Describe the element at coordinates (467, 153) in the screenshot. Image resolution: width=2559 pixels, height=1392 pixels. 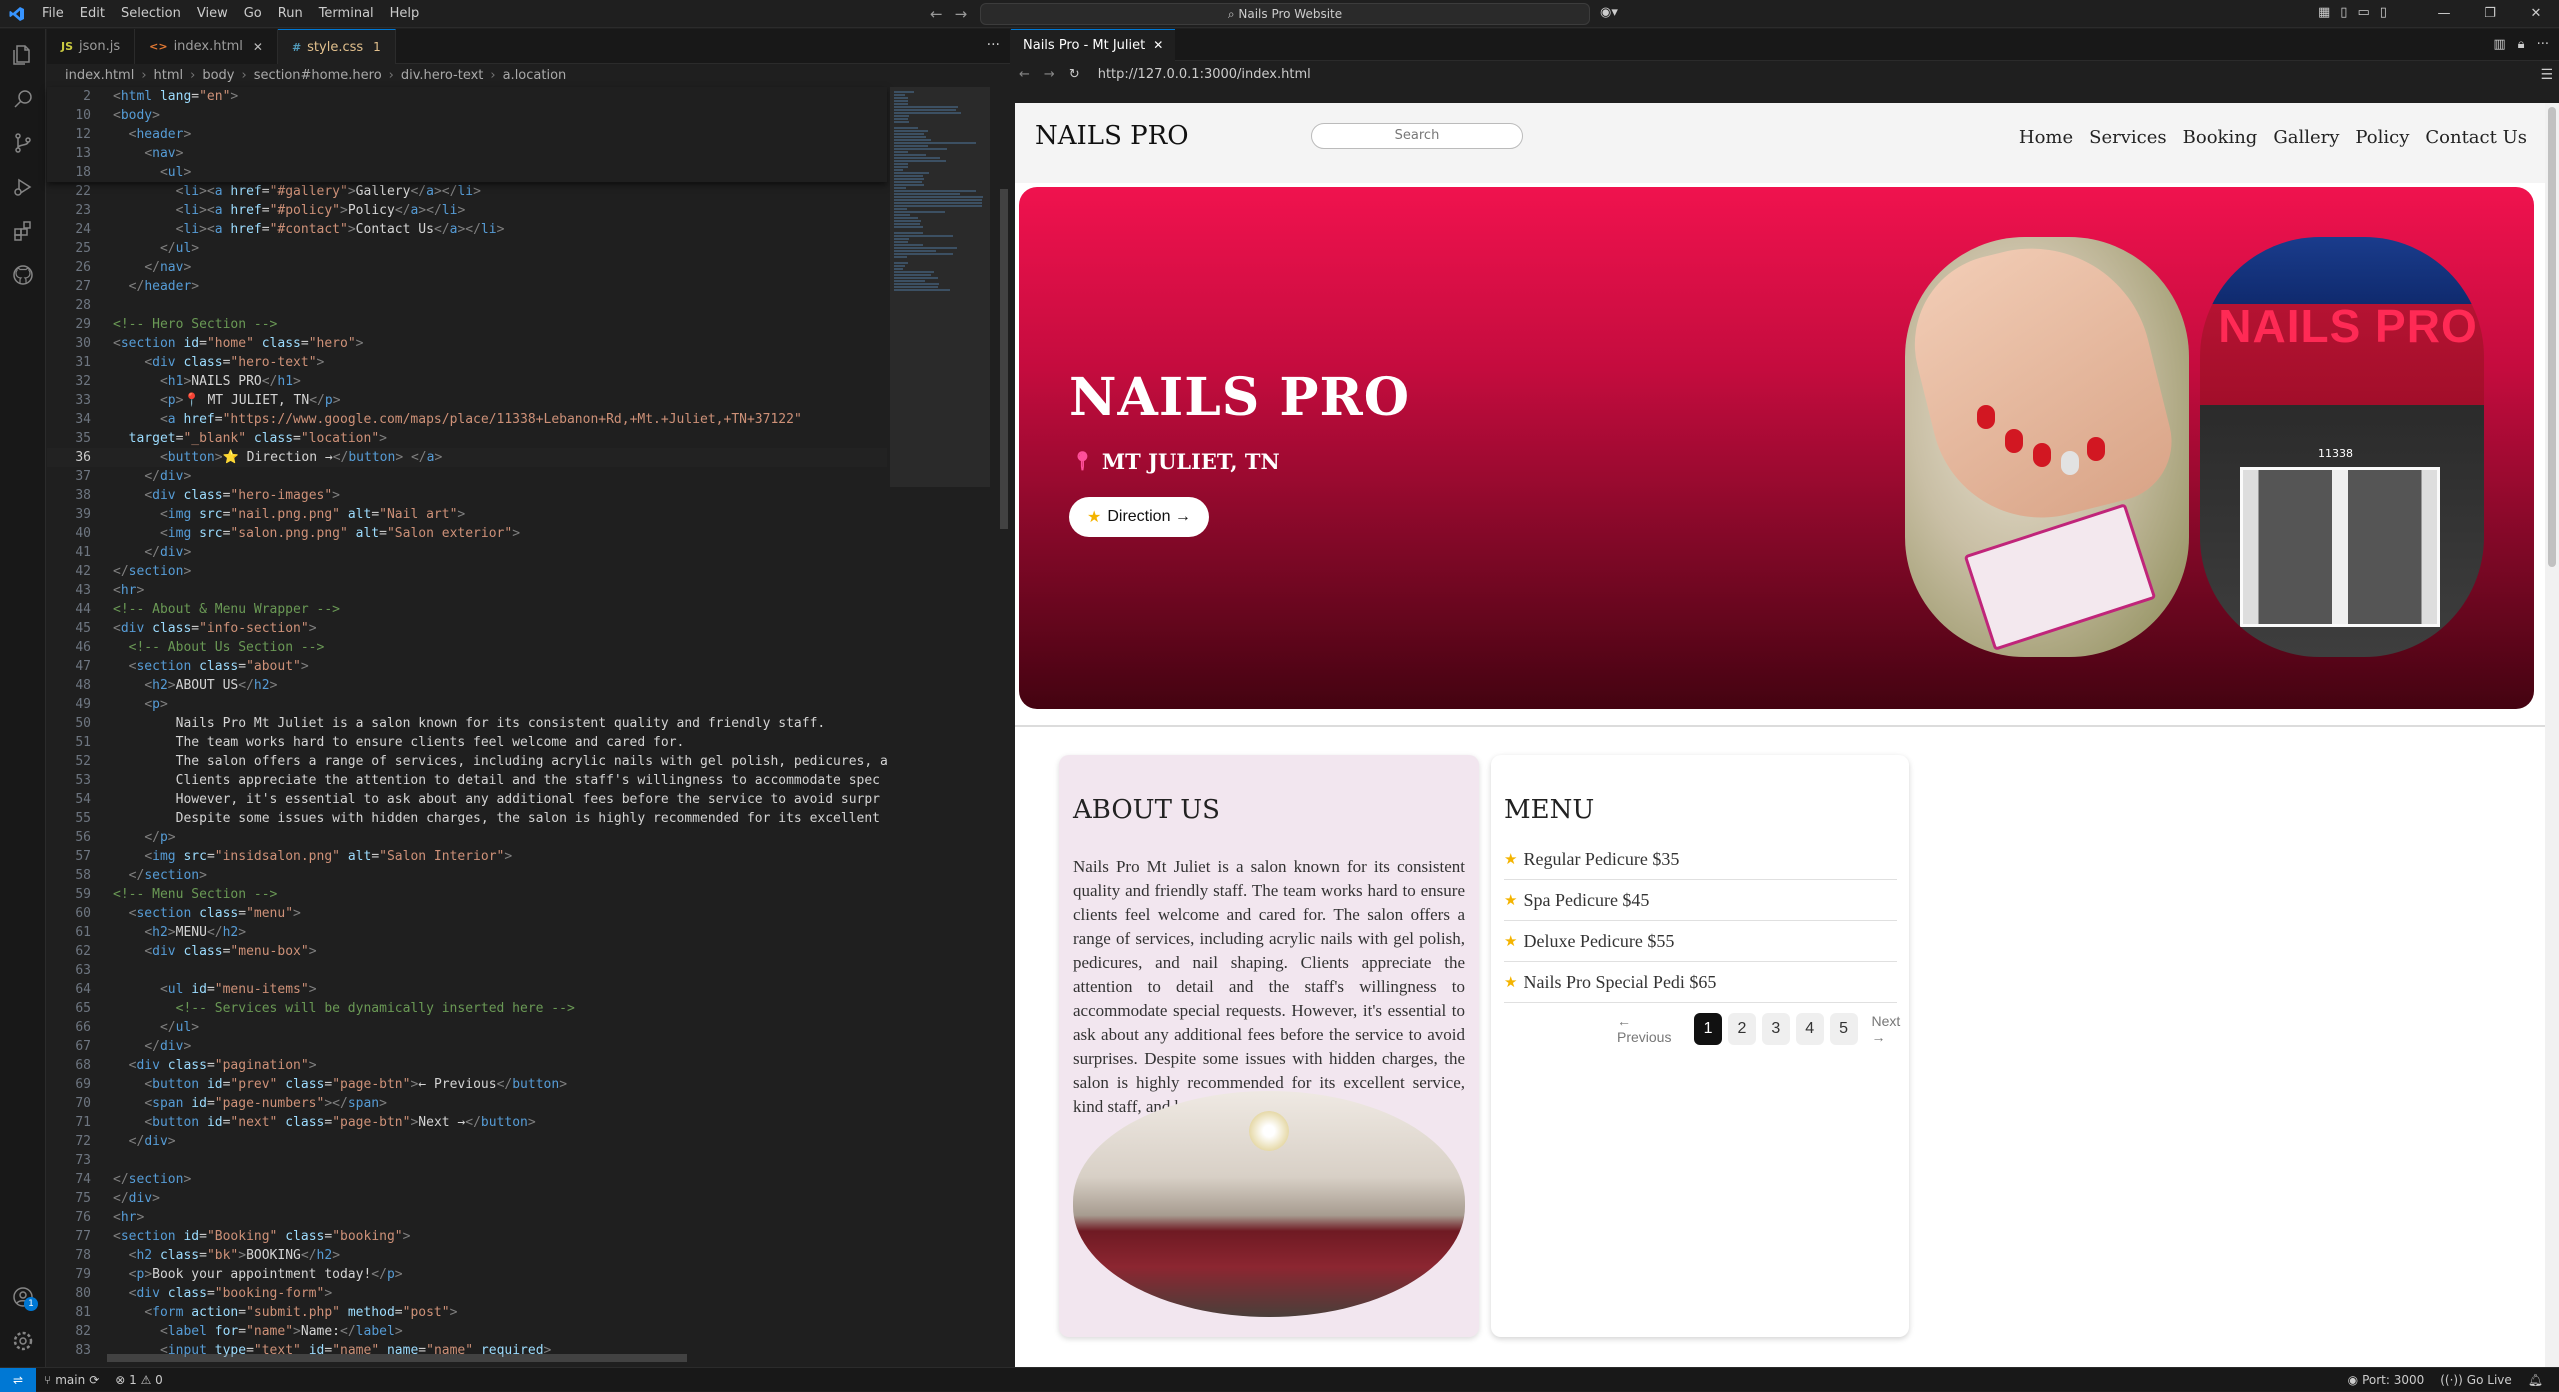
I see `code-line: 13 <nav>` at that location.